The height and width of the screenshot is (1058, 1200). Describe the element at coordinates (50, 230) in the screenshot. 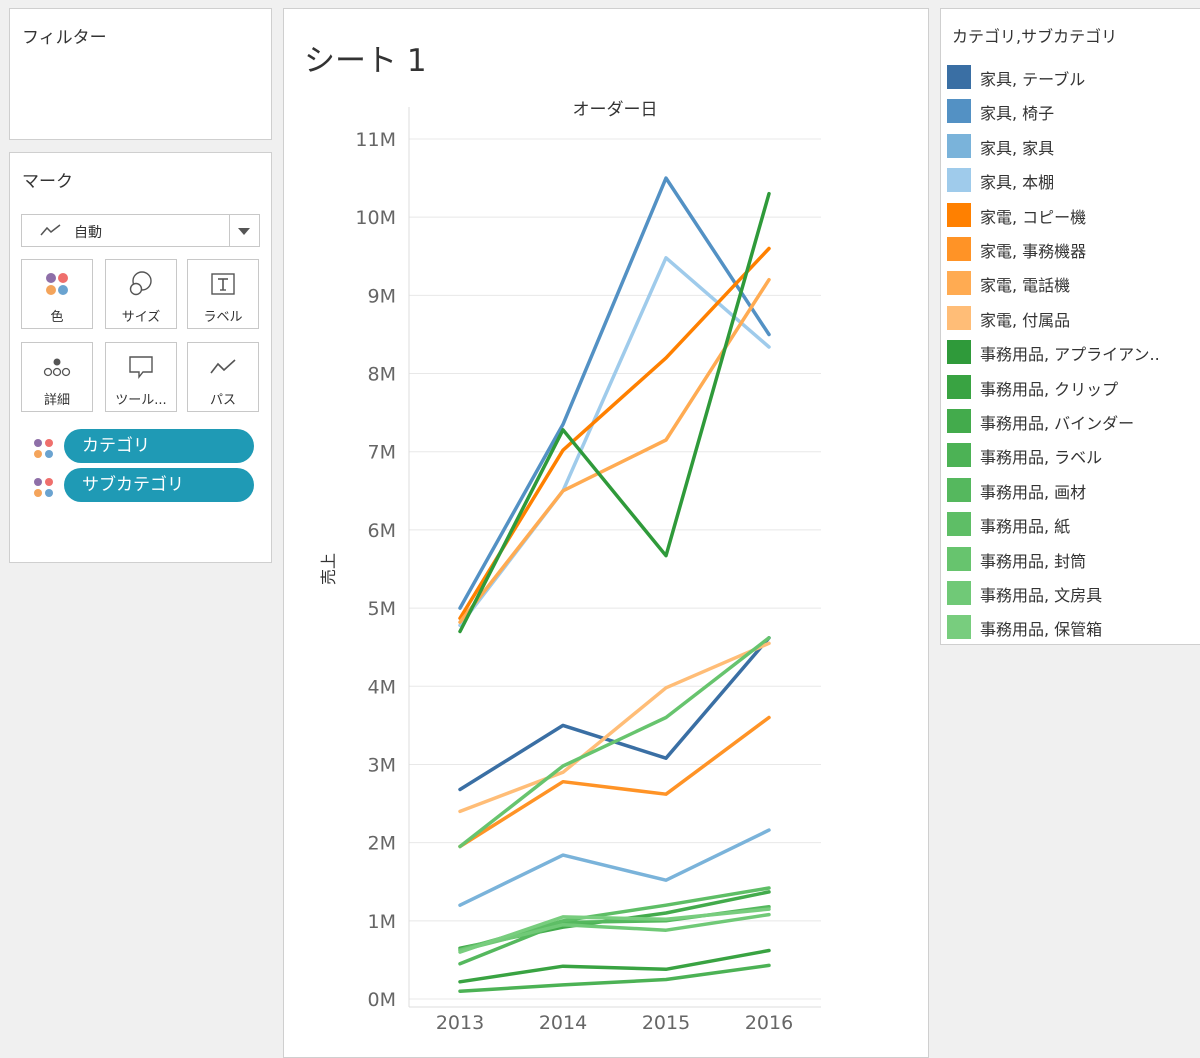

I see `line-mark-icon` at that location.